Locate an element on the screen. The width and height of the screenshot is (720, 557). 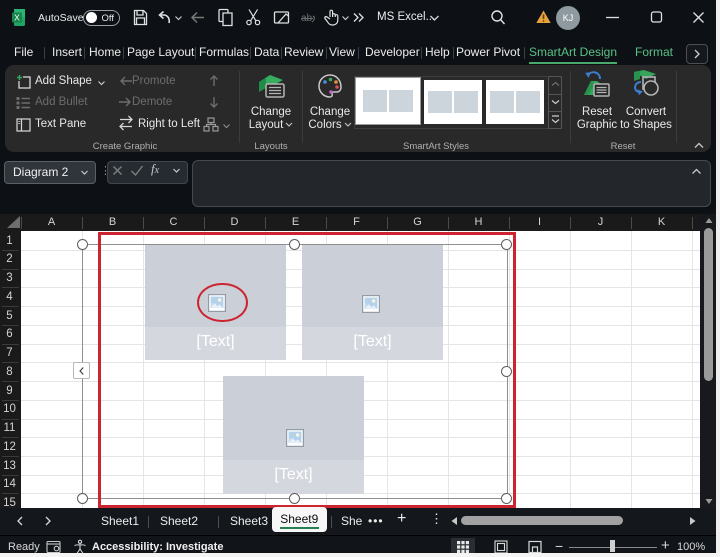
svg-text: X is located at coordinates (17, 18).